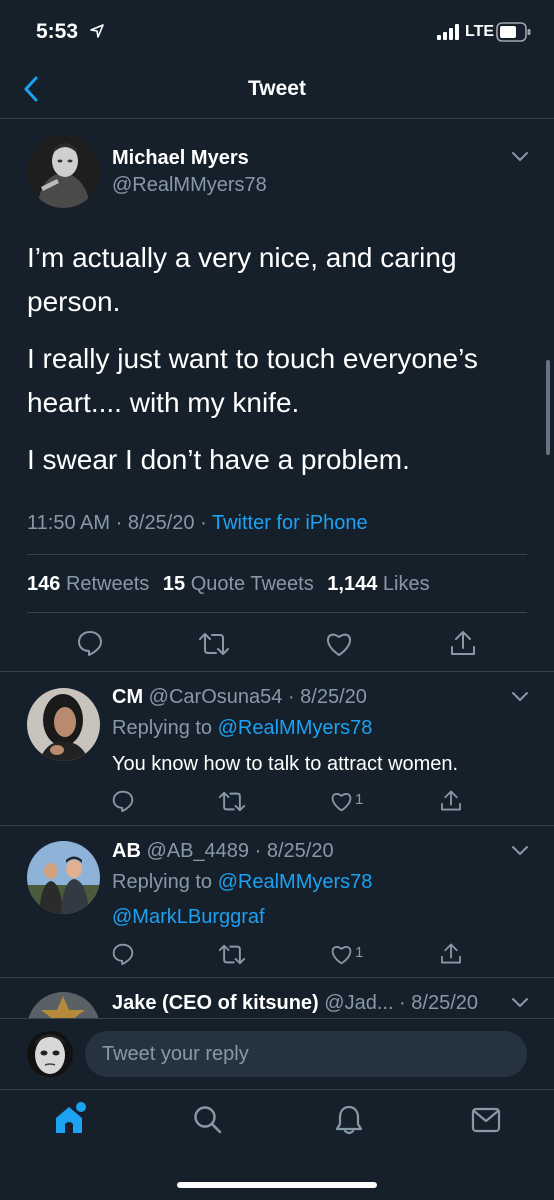 This screenshot has width=554, height=1200. What do you see at coordinates (127, 697) in the screenshot?
I see `reply-name: CM` at bounding box center [127, 697].